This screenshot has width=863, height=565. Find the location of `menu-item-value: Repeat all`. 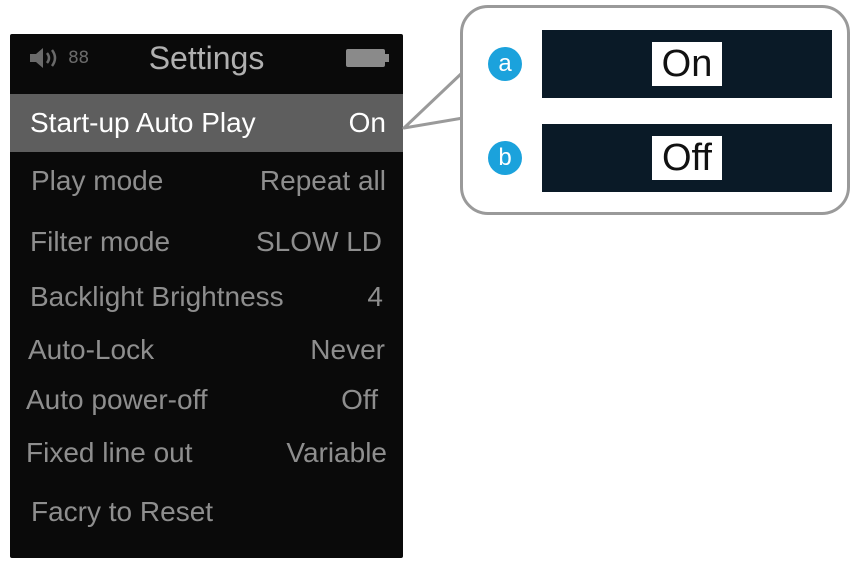

menu-item-value: Repeat all is located at coordinates (322, 180).